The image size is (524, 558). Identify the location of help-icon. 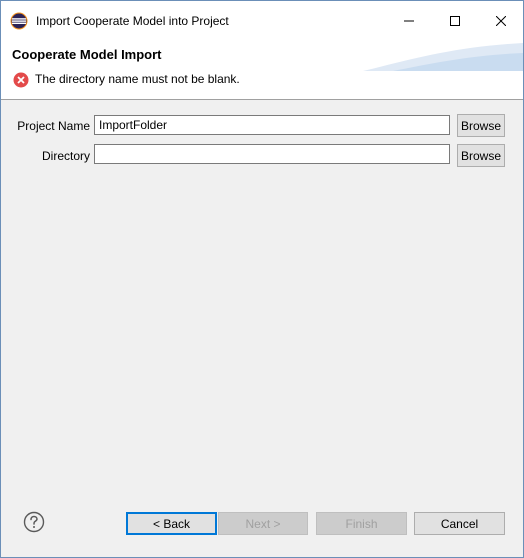
(34, 522).